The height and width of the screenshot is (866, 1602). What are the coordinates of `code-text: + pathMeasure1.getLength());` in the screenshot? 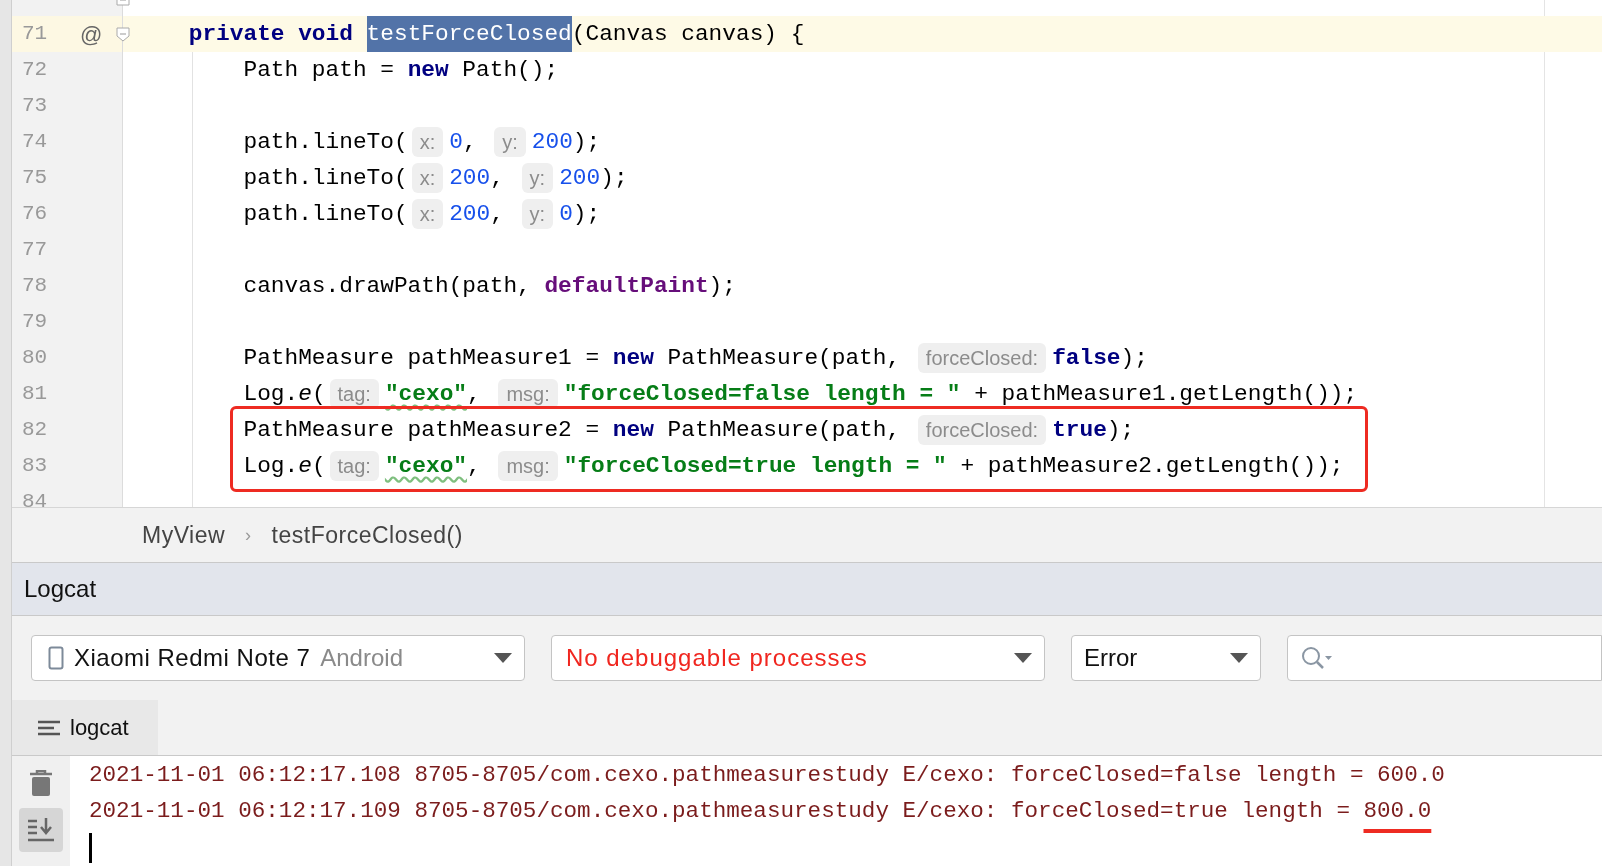 It's located at (1166, 394).